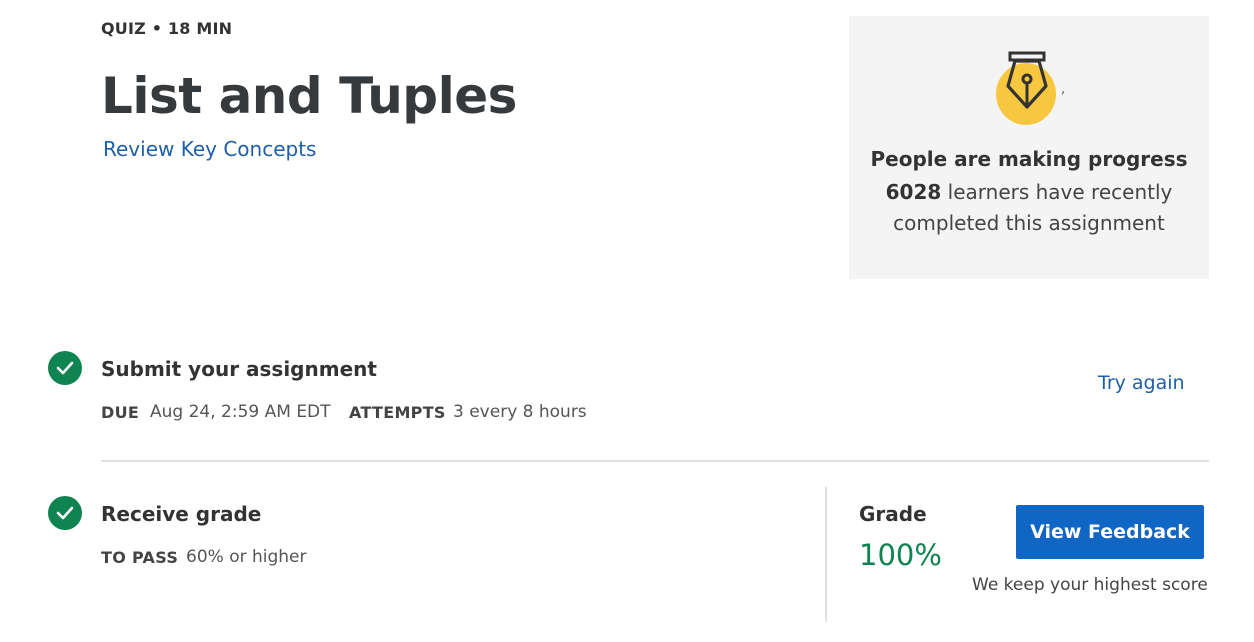 The height and width of the screenshot is (642, 1254). What do you see at coordinates (893, 514) in the screenshot?
I see `grade-label: Grade` at bounding box center [893, 514].